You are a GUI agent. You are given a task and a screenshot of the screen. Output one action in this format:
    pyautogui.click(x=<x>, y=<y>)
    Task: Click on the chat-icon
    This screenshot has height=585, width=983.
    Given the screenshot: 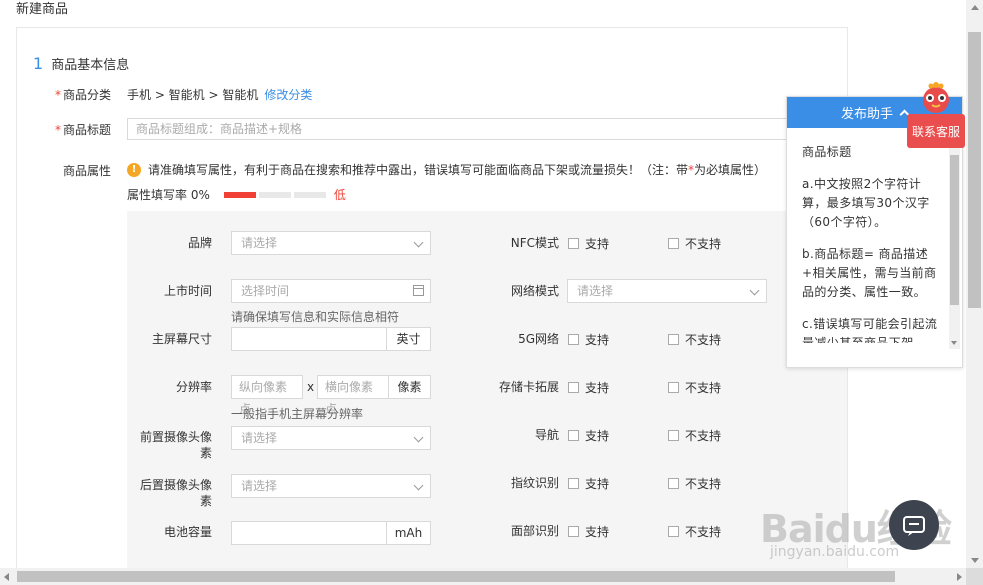 What is the action you would take?
    pyautogui.click(x=914, y=526)
    